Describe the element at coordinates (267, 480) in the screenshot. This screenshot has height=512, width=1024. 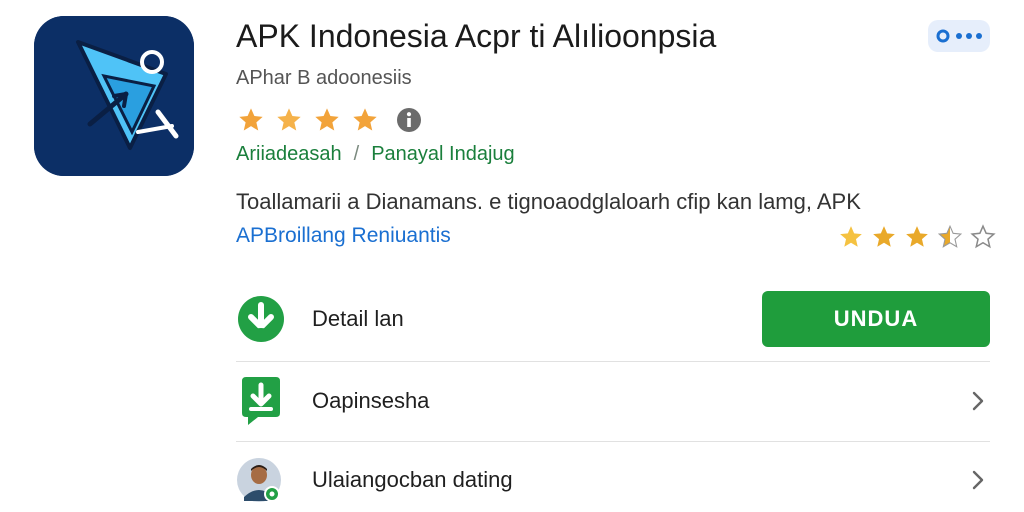
I see `avatar` at that location.